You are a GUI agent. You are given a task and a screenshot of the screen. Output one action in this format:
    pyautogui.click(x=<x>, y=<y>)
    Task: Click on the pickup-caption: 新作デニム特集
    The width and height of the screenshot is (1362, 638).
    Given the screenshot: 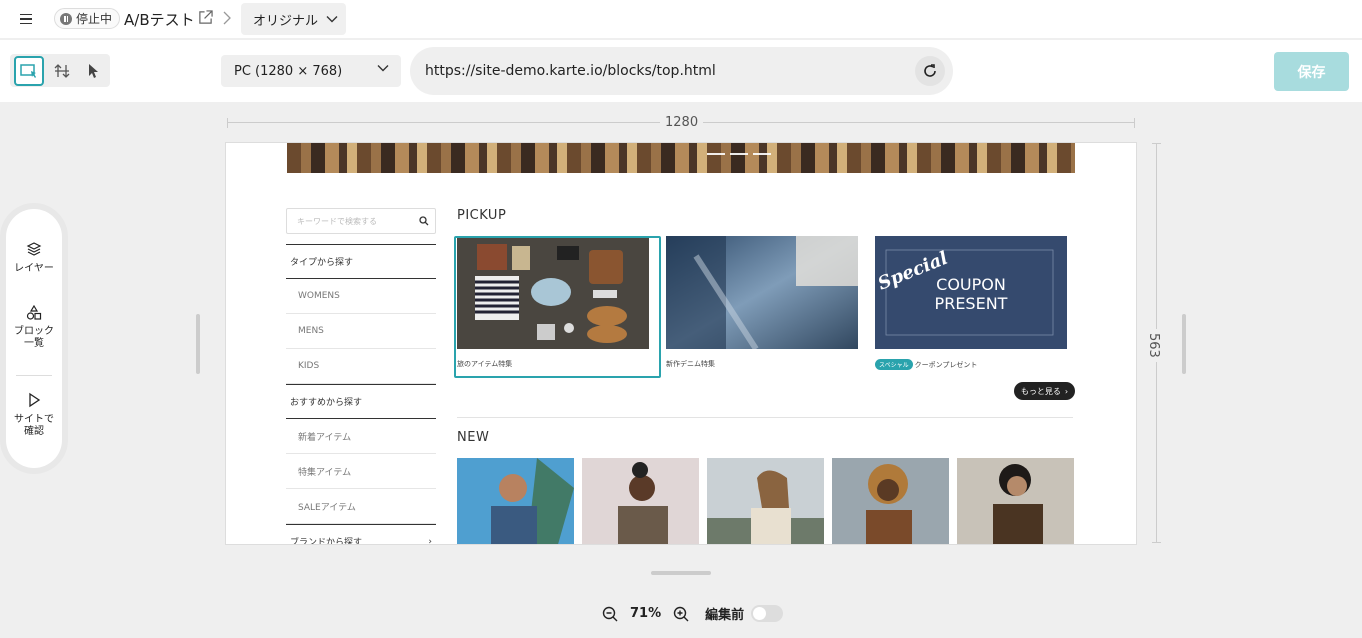 What is the action you would take?
    pyautogui.click(x=690, y=364)
    